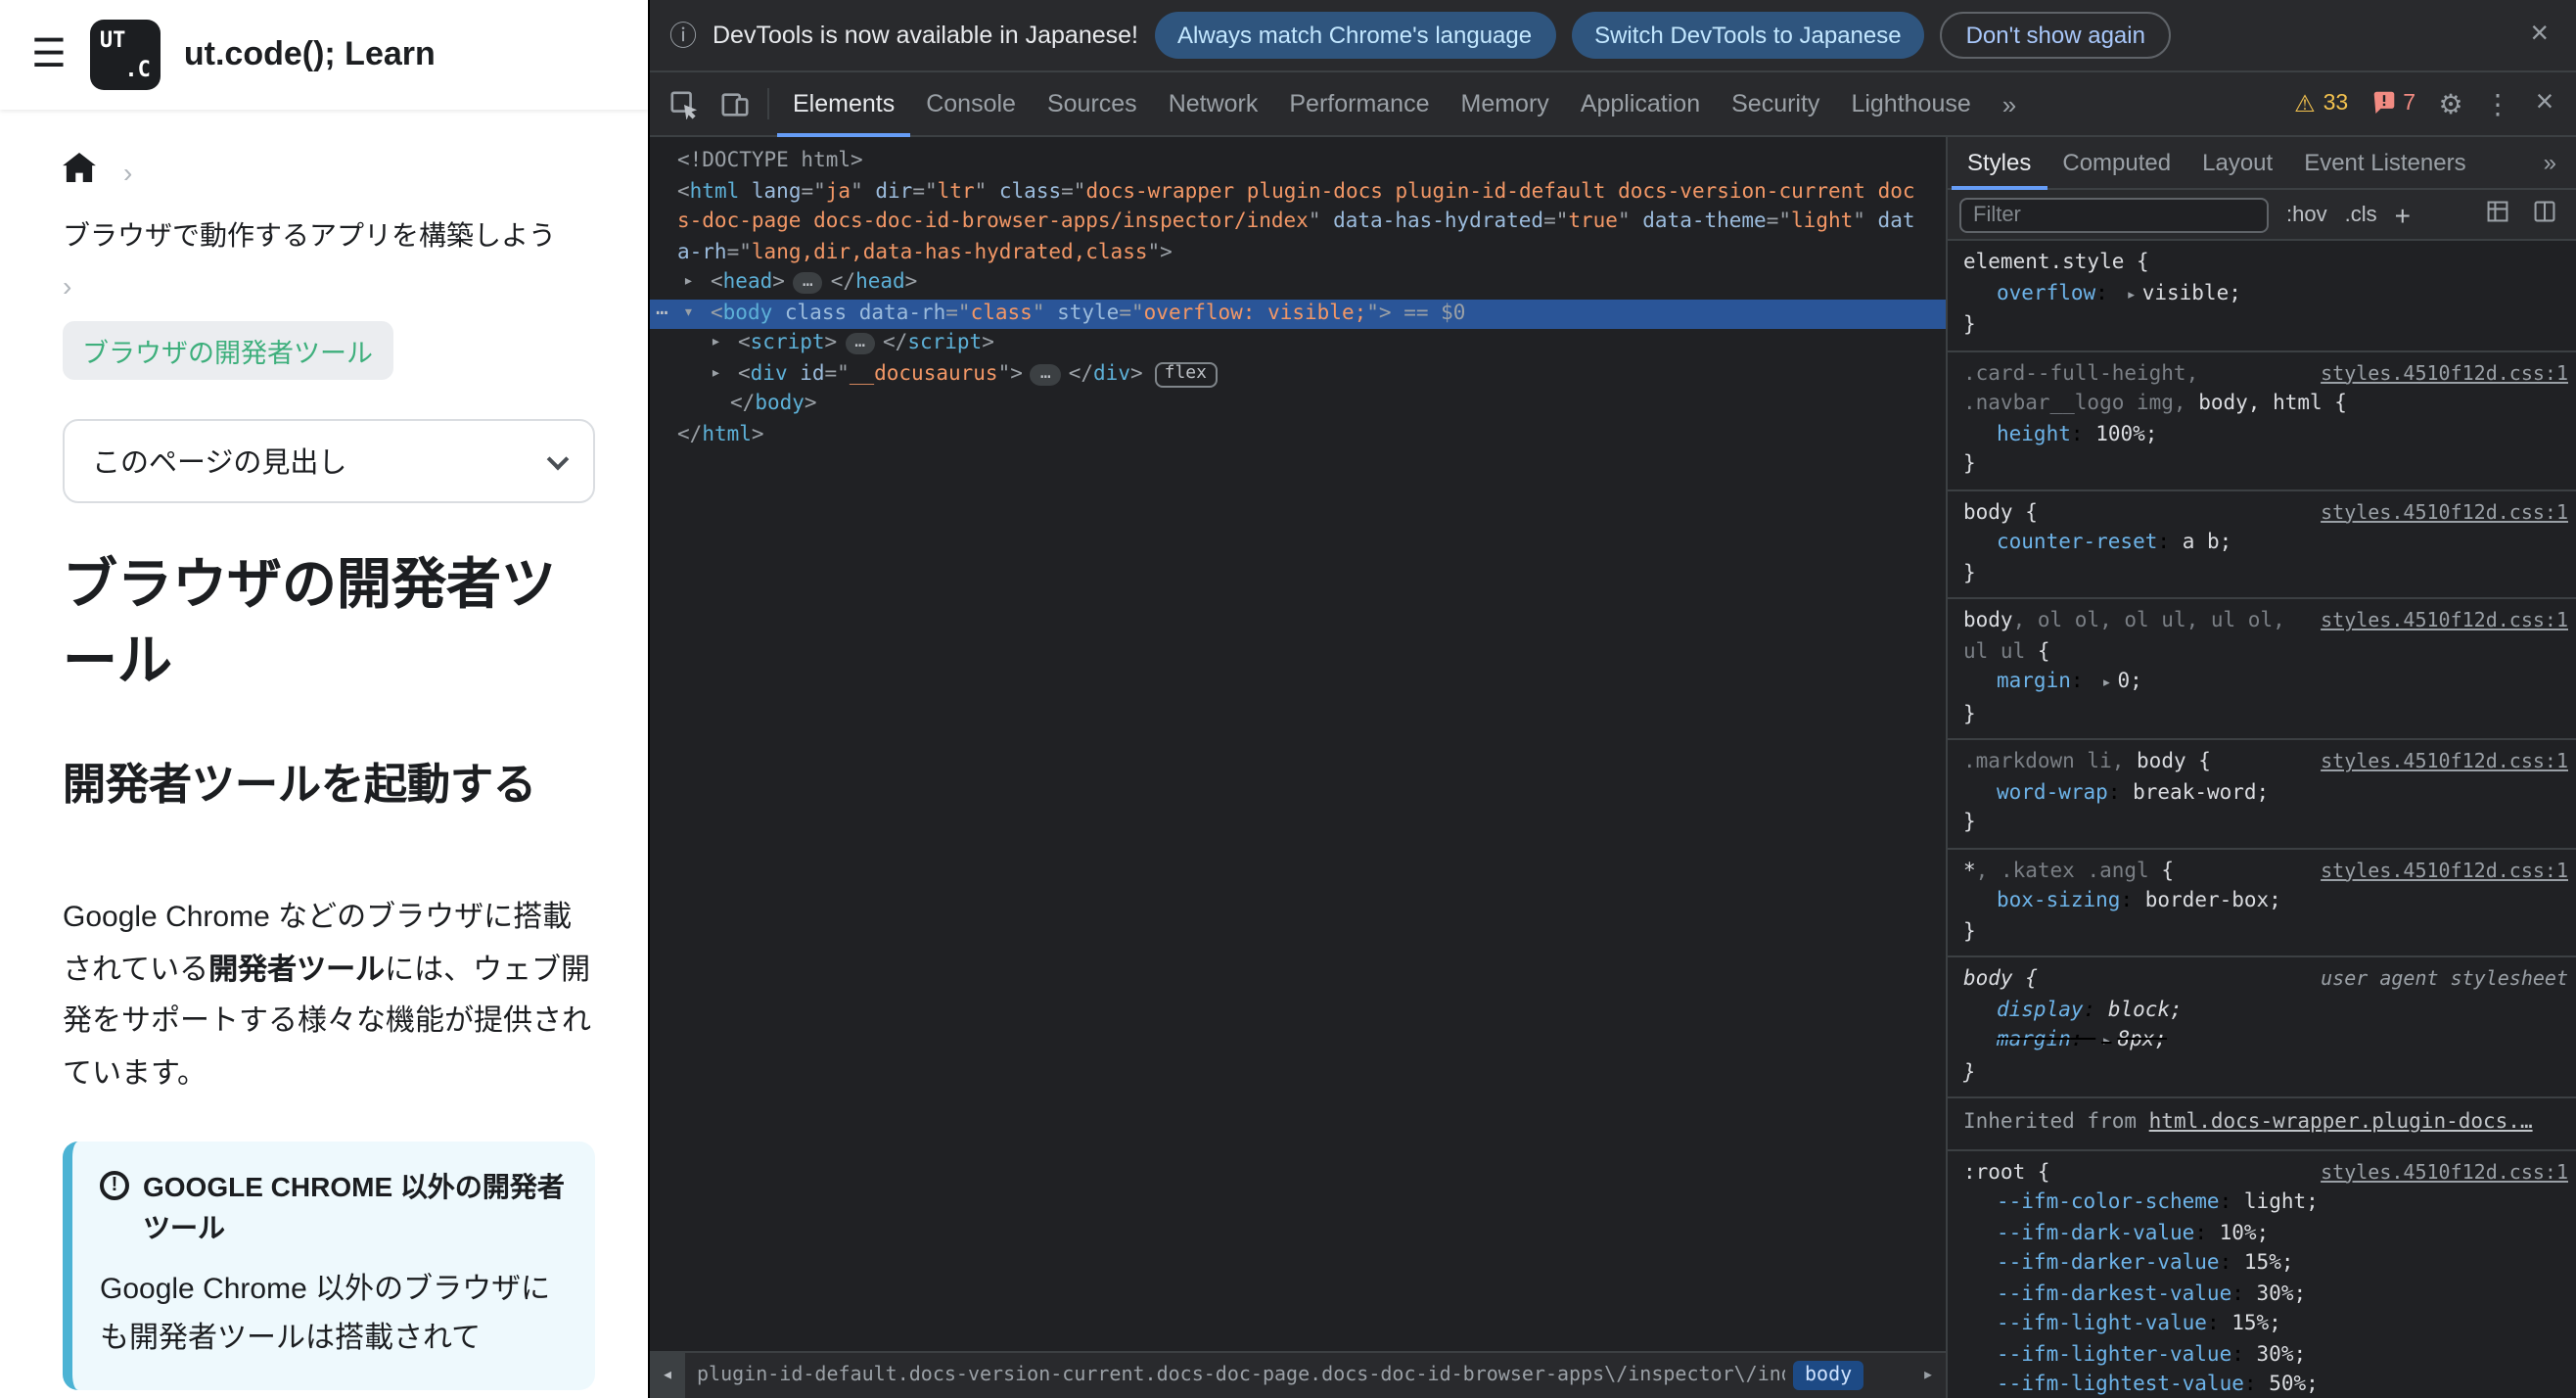  I want to click on css-property-name: overflow, so click(2046, 292).